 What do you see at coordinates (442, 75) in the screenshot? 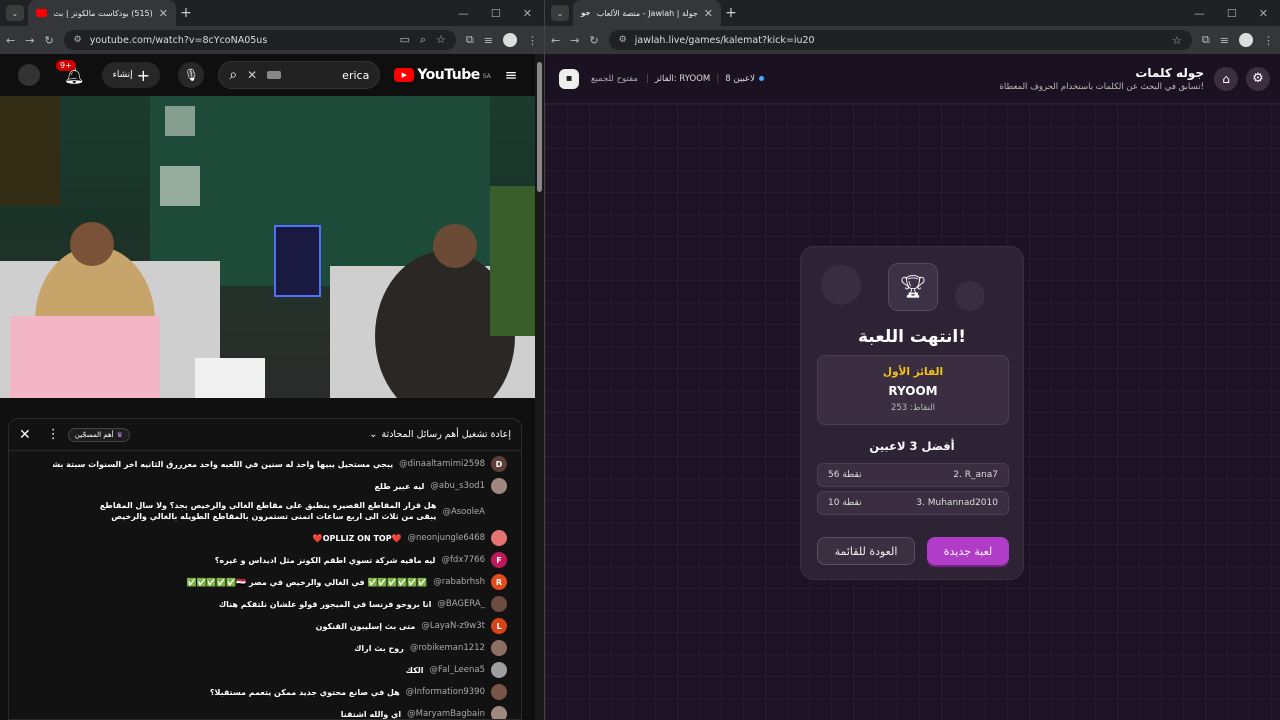
I see `youtube-logo: ▶ YouTube SA` at bounding box center [442, 75].